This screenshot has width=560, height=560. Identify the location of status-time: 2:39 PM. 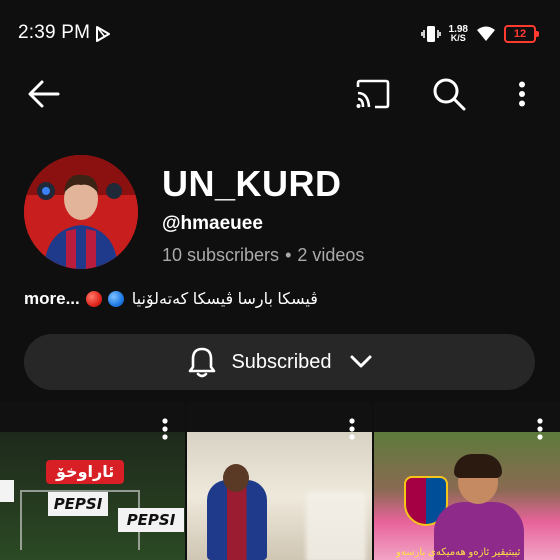
(54, 32).